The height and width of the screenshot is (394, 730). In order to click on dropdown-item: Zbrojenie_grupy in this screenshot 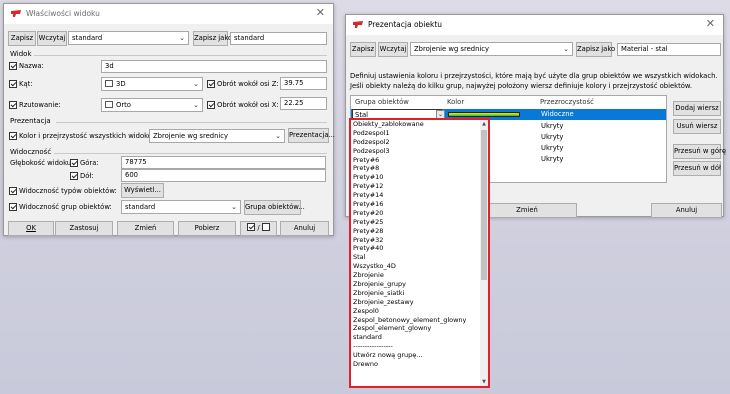, I will do `click(415, 284)`.